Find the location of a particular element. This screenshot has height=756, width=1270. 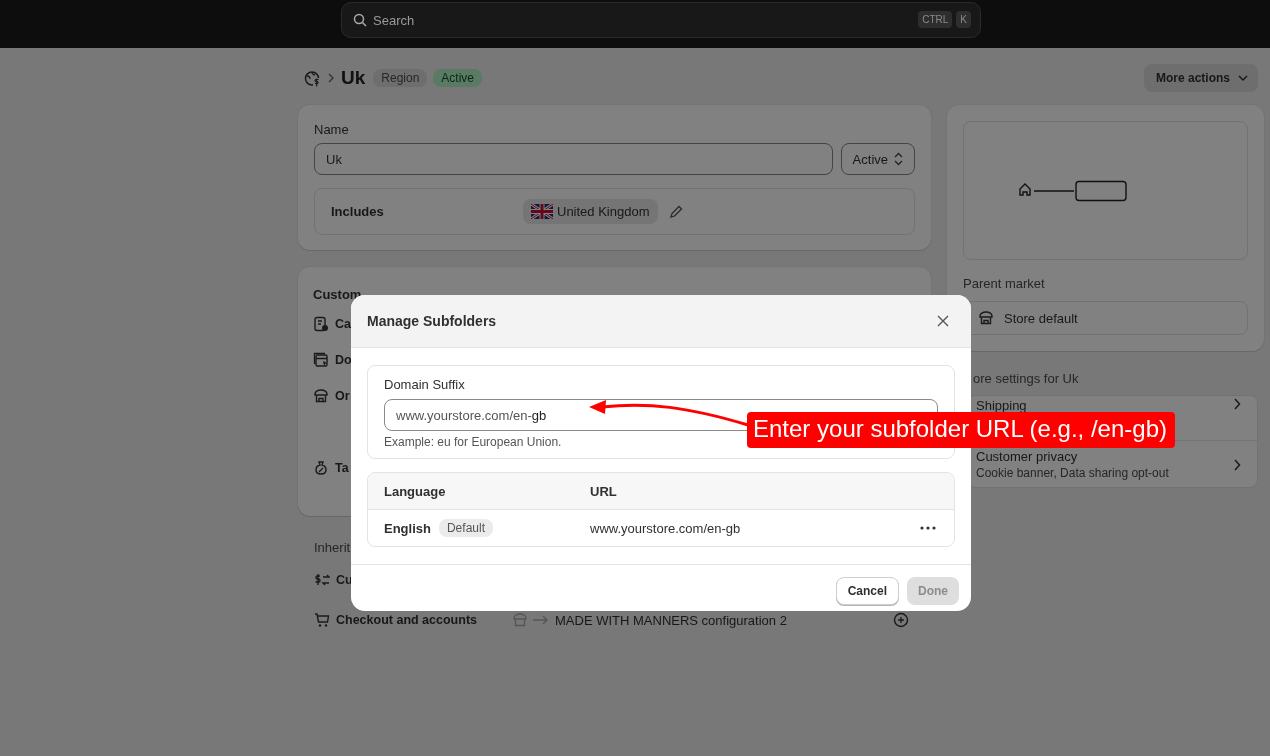

field-label: Domain Suffix is located at coordinates (425, 384).